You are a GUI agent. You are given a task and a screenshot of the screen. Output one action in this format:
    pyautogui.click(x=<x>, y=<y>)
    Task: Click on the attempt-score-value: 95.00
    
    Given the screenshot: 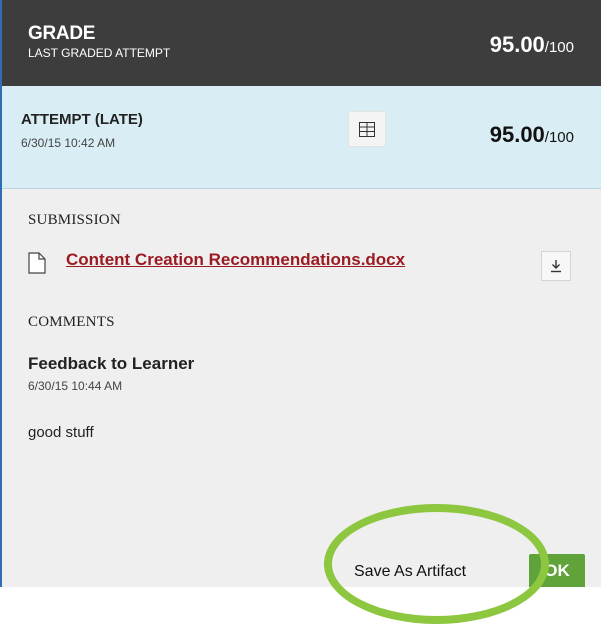 What is the action you would take?
    pyautogui.click(x=517, y=134)
    